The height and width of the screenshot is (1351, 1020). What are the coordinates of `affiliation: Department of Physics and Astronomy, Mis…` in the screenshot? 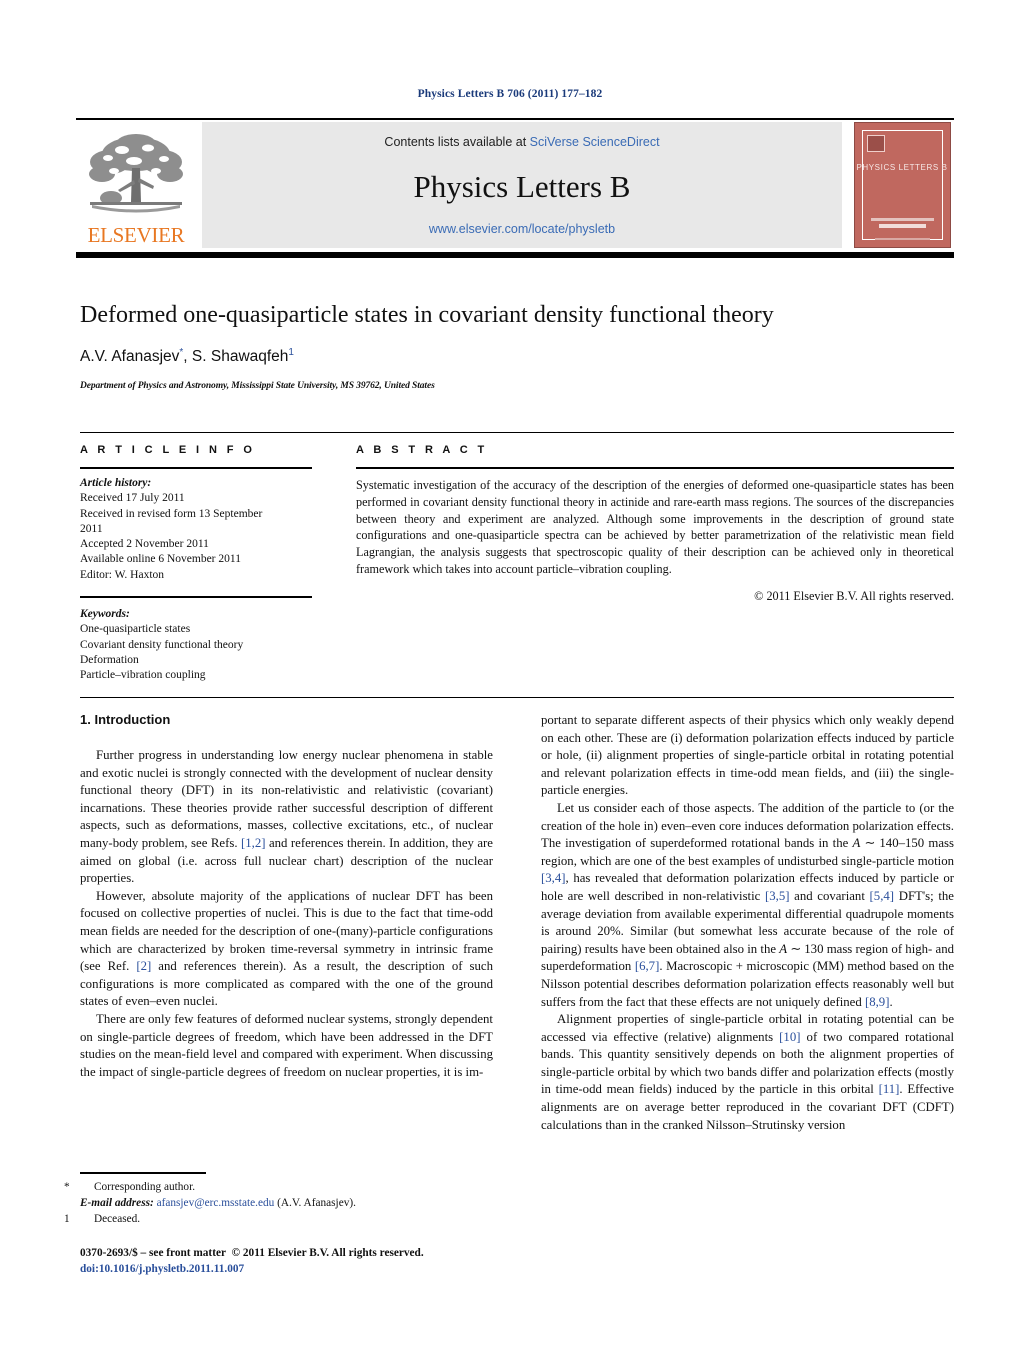 It's located at (257, 385).